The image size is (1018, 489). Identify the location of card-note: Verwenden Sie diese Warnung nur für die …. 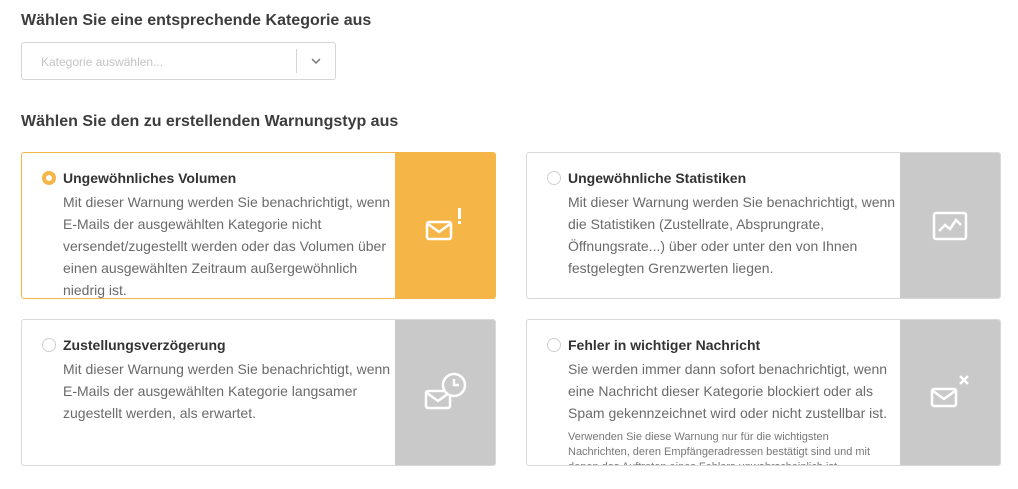
(719, 448).